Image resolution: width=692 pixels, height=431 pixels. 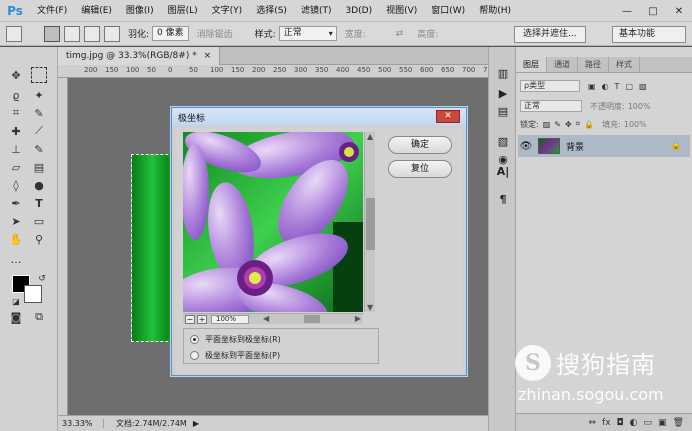 I want to click on layer-style-icon: fx, so click(x=606, y=423).